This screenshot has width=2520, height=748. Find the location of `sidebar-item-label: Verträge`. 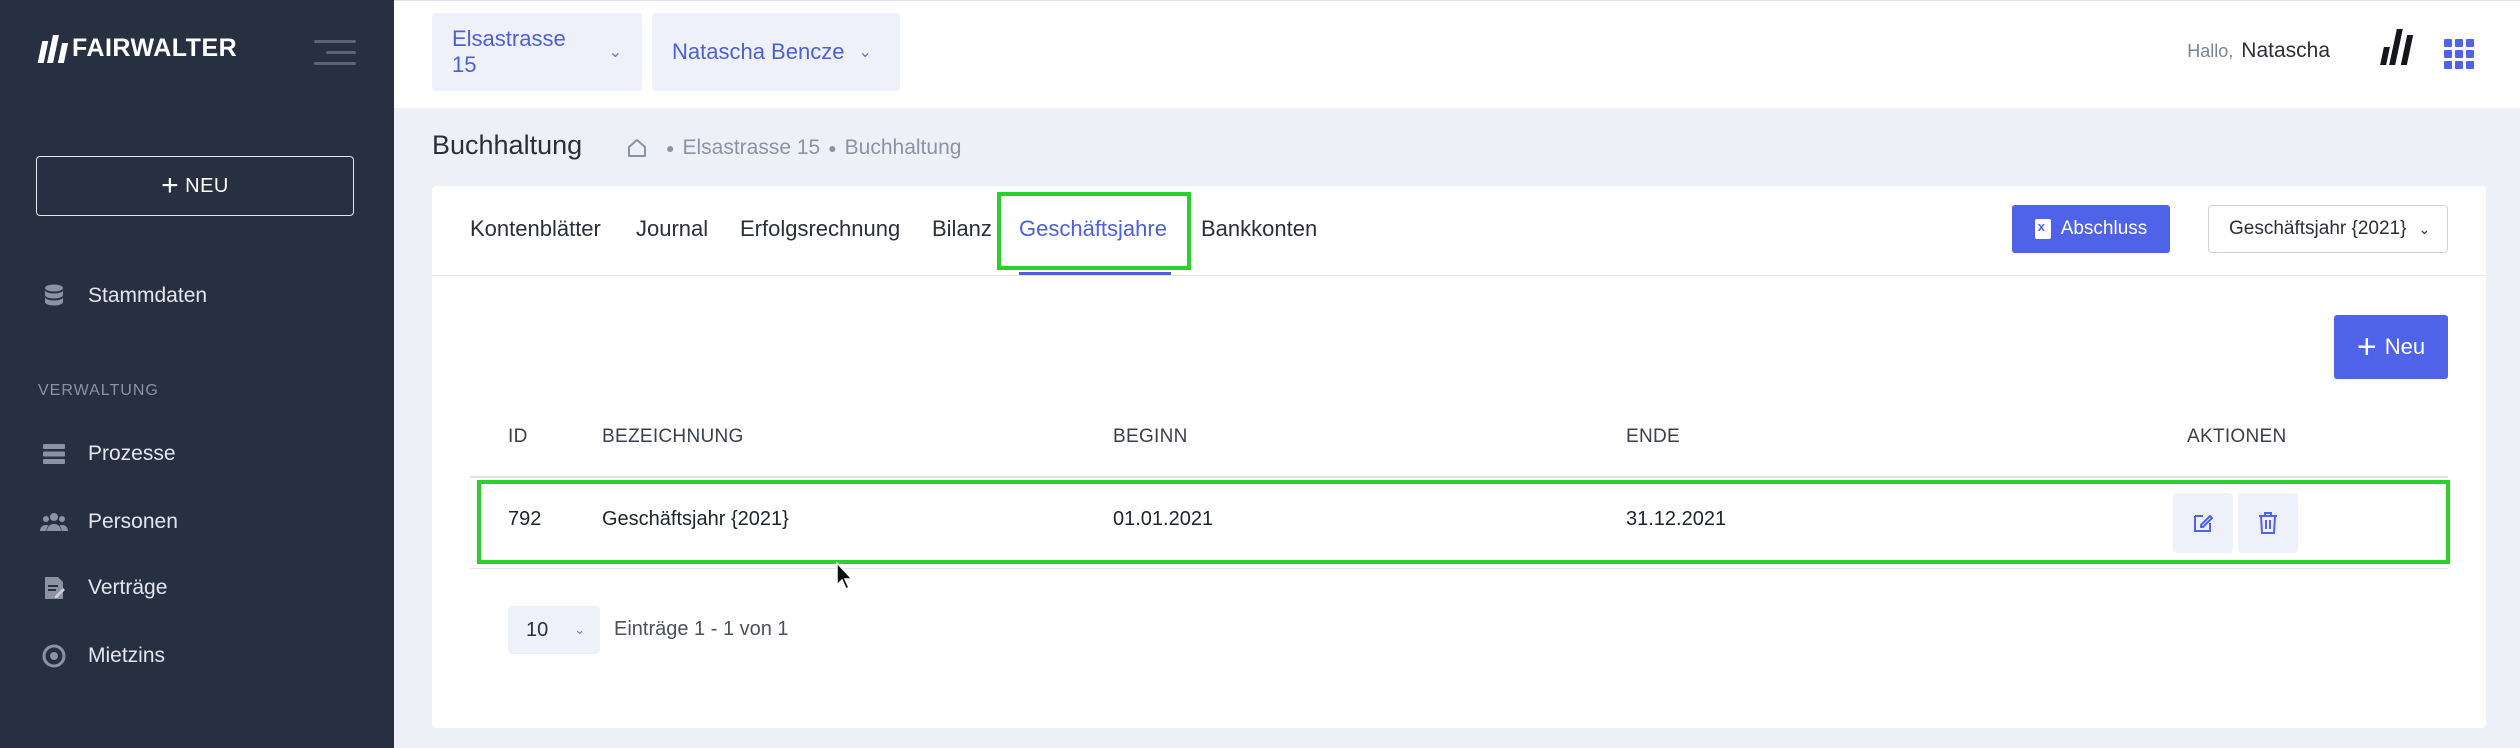

sidebar-item-label: Verträge is located at coordinates (128, 587).